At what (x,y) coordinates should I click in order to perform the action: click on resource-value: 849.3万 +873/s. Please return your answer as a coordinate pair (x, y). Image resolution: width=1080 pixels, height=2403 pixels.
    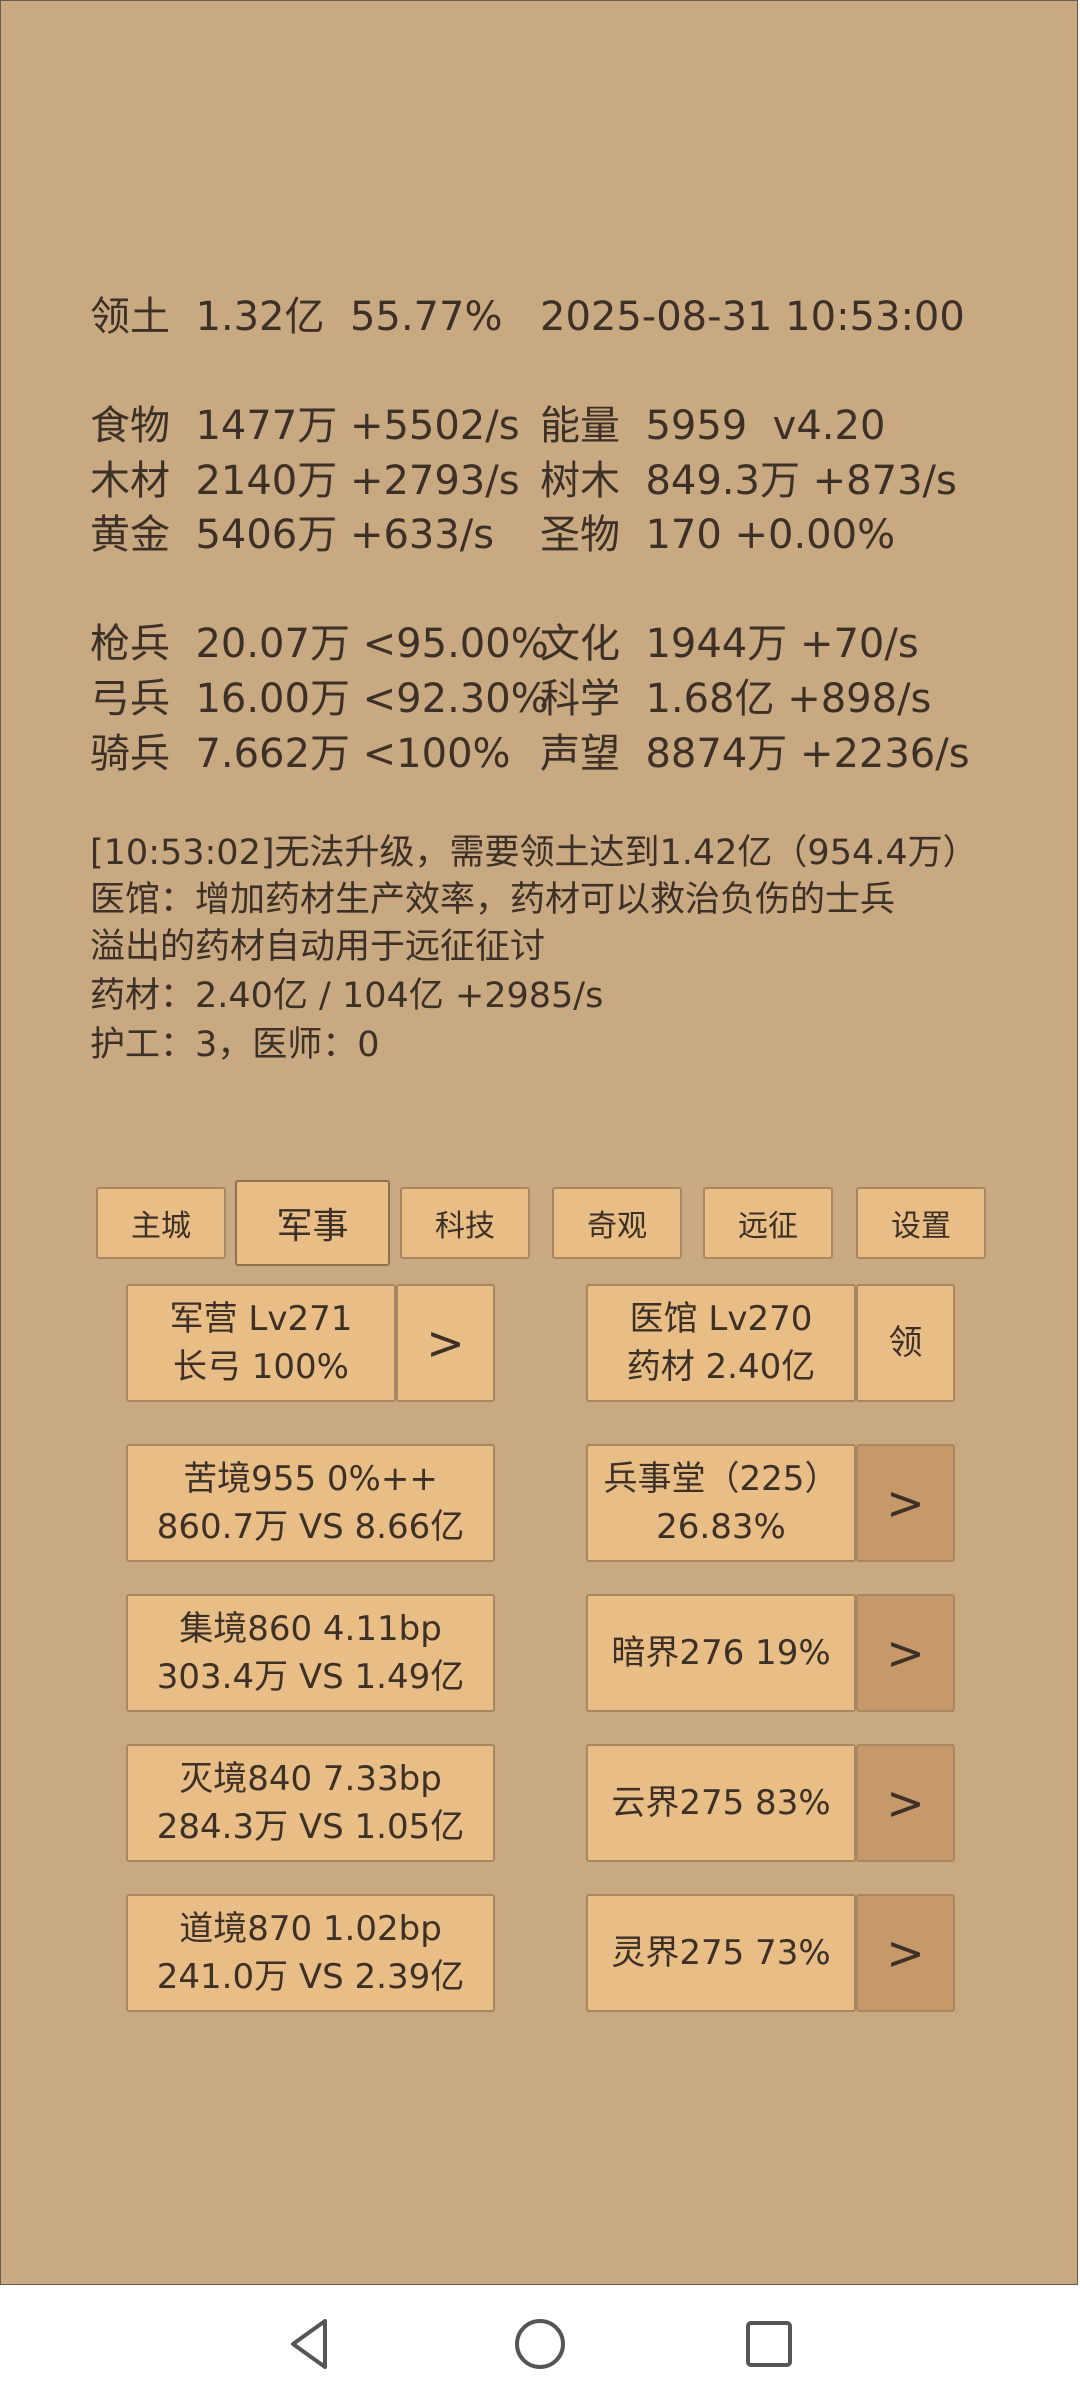
    Looking at the image, I should click on (801, 481).